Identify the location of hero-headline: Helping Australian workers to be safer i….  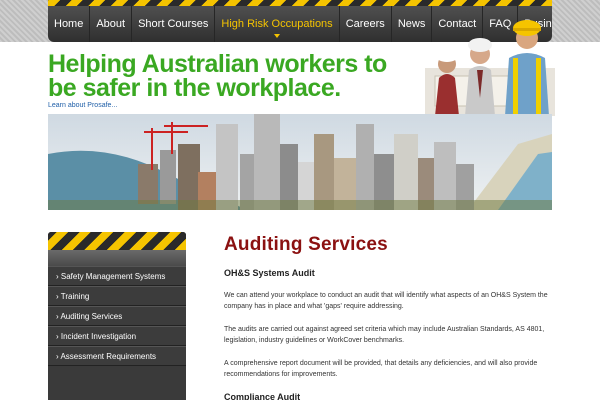
(238, 76).